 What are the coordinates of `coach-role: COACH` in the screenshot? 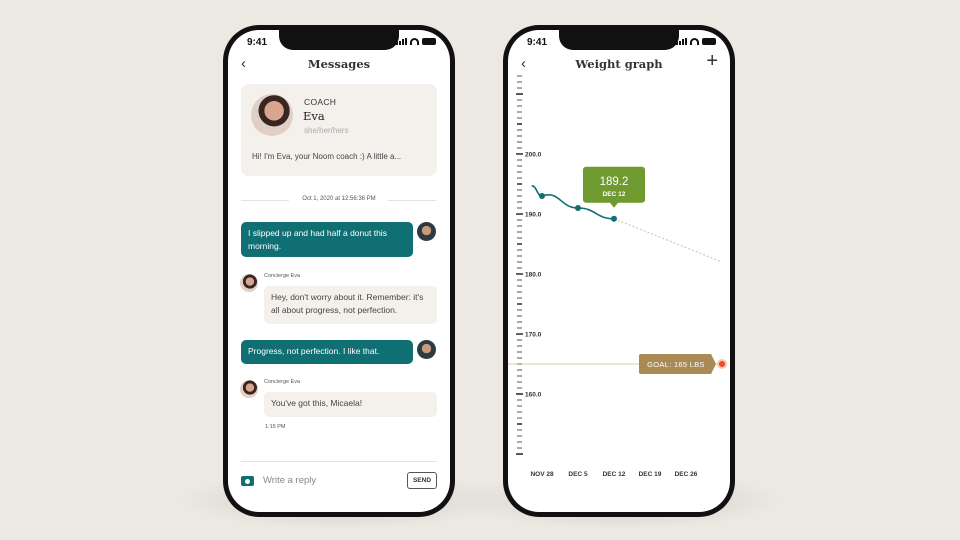 It's located at (320, 102).